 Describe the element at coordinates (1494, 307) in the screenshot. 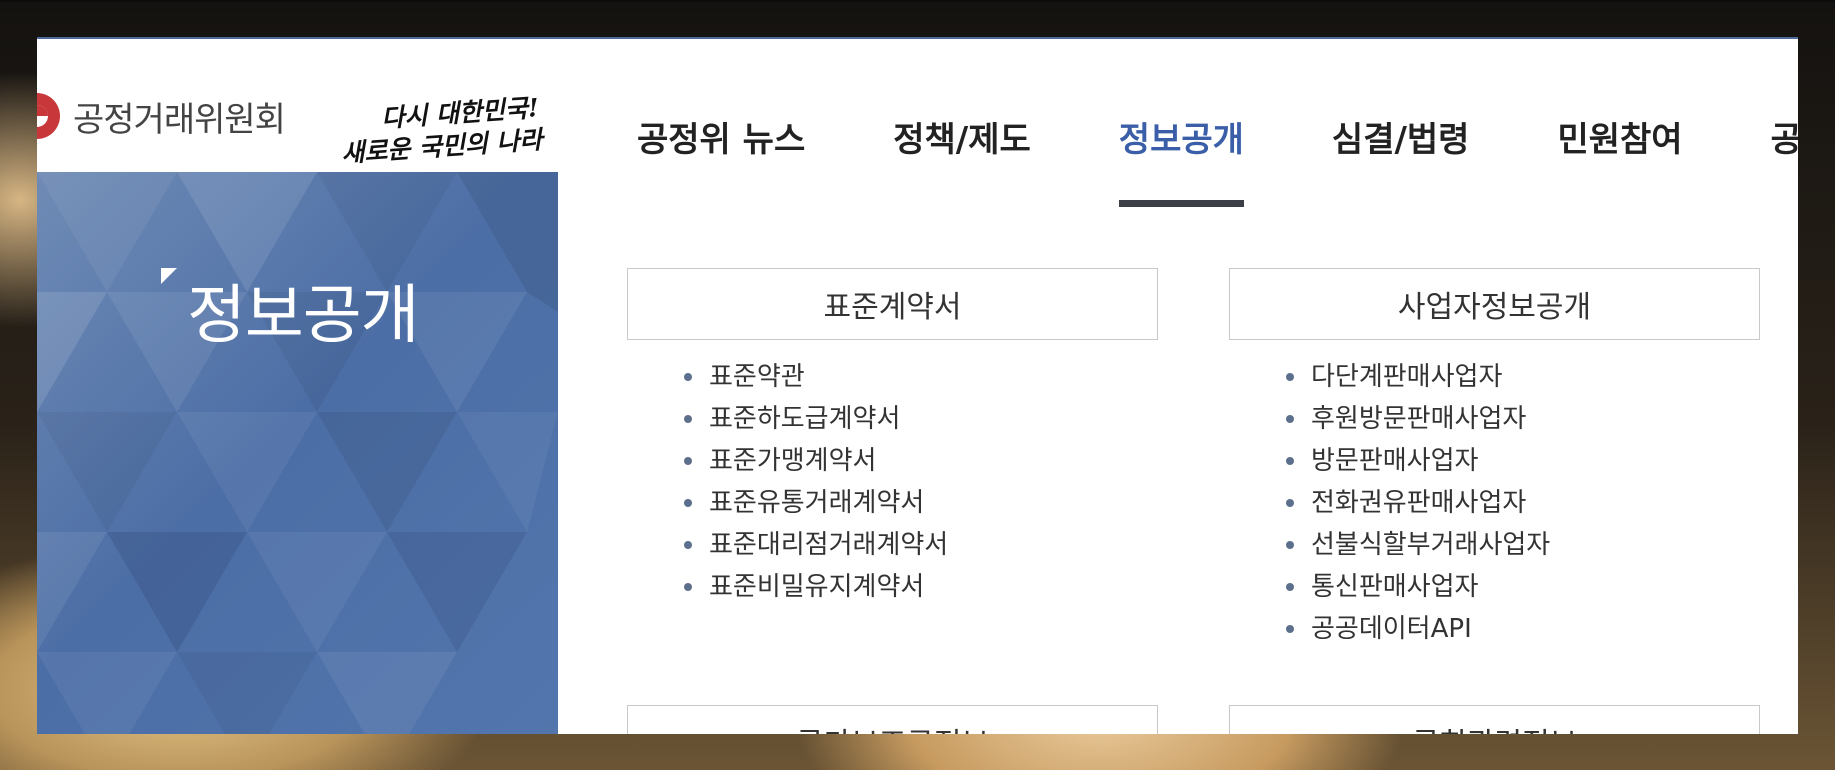

I see `section-title: 사업자정보공개` at that location.